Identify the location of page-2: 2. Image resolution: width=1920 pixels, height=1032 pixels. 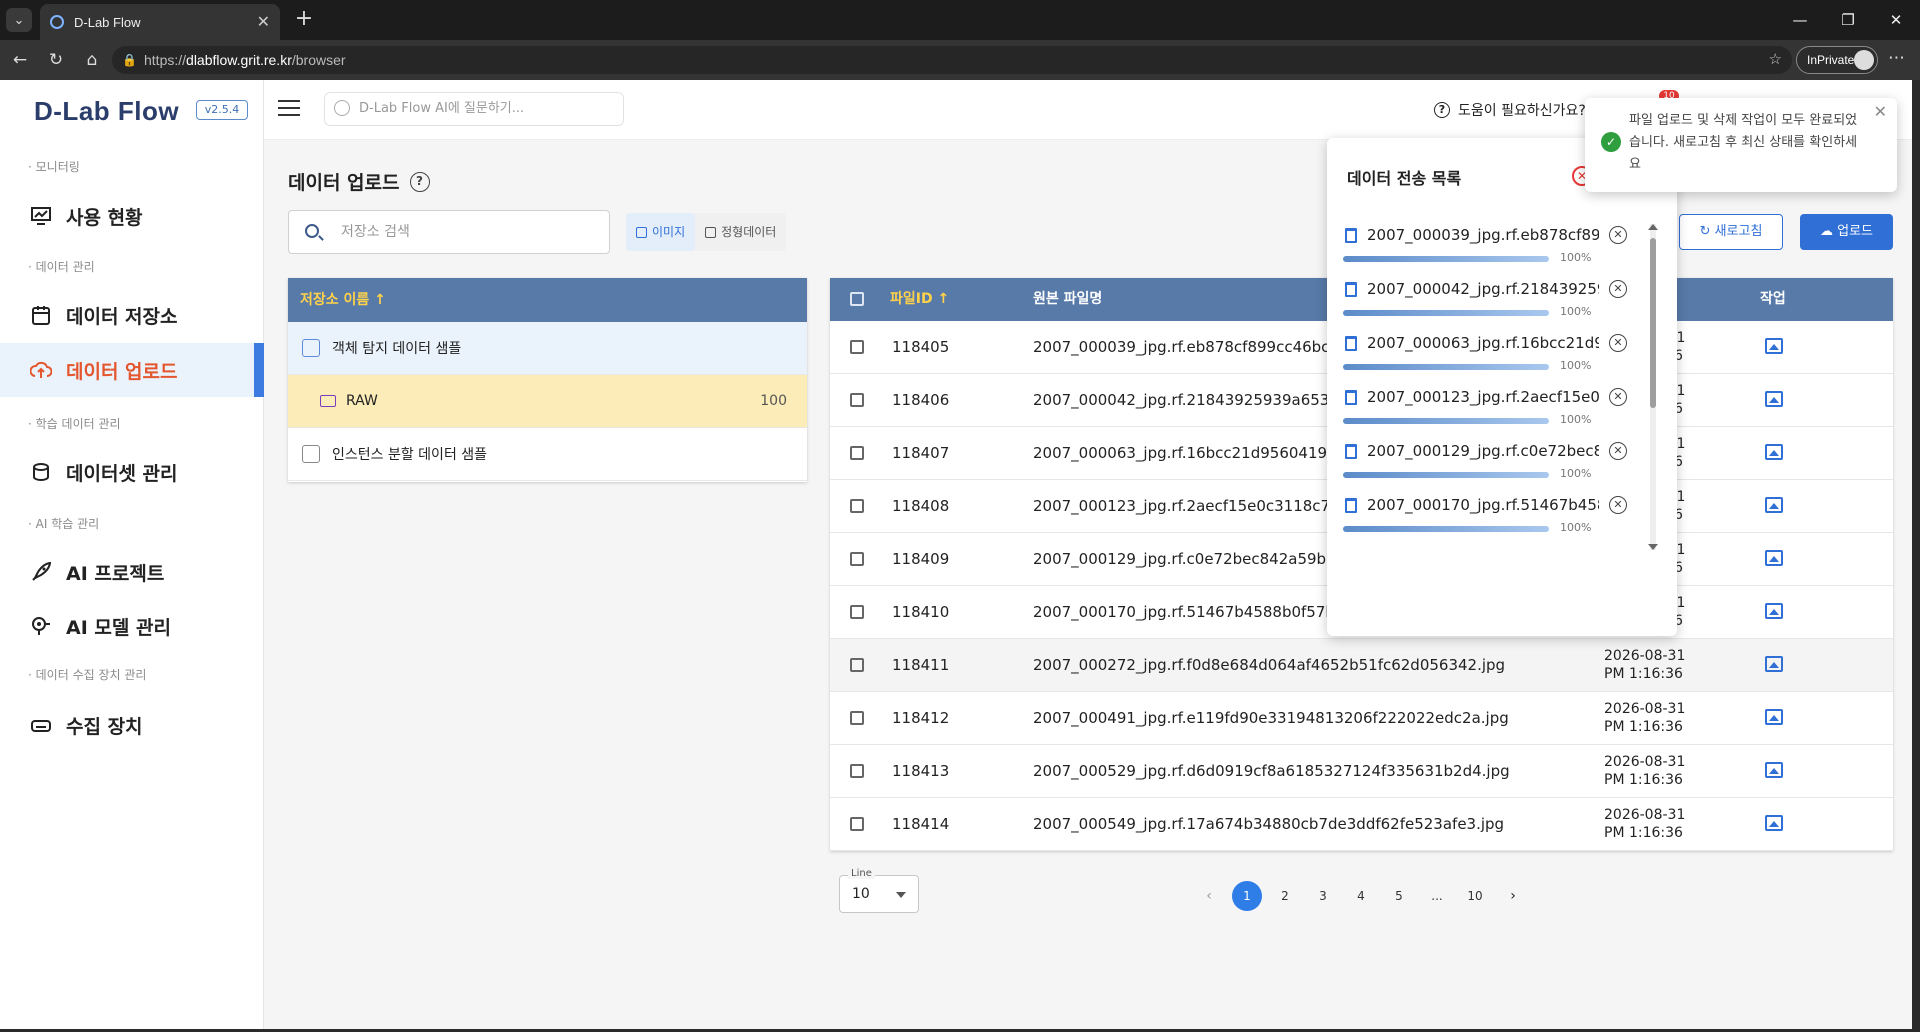
(1285, 896).